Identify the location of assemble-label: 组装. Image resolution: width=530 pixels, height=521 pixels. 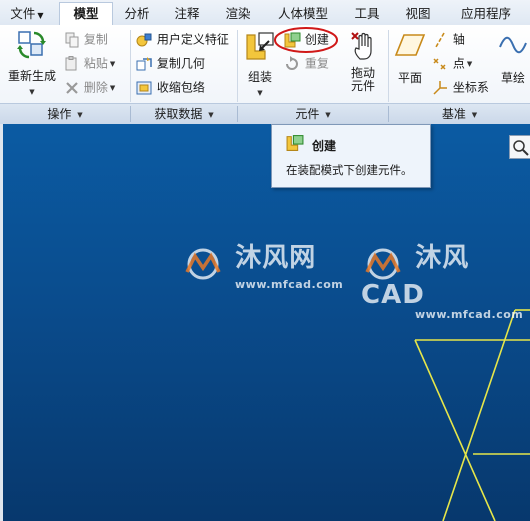
(259, 77).